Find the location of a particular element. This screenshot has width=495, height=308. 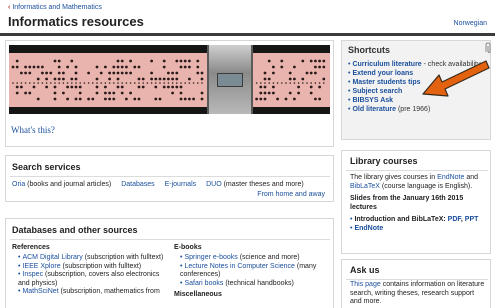

page-title: Informatics resources is located at coordinates (76, 21).